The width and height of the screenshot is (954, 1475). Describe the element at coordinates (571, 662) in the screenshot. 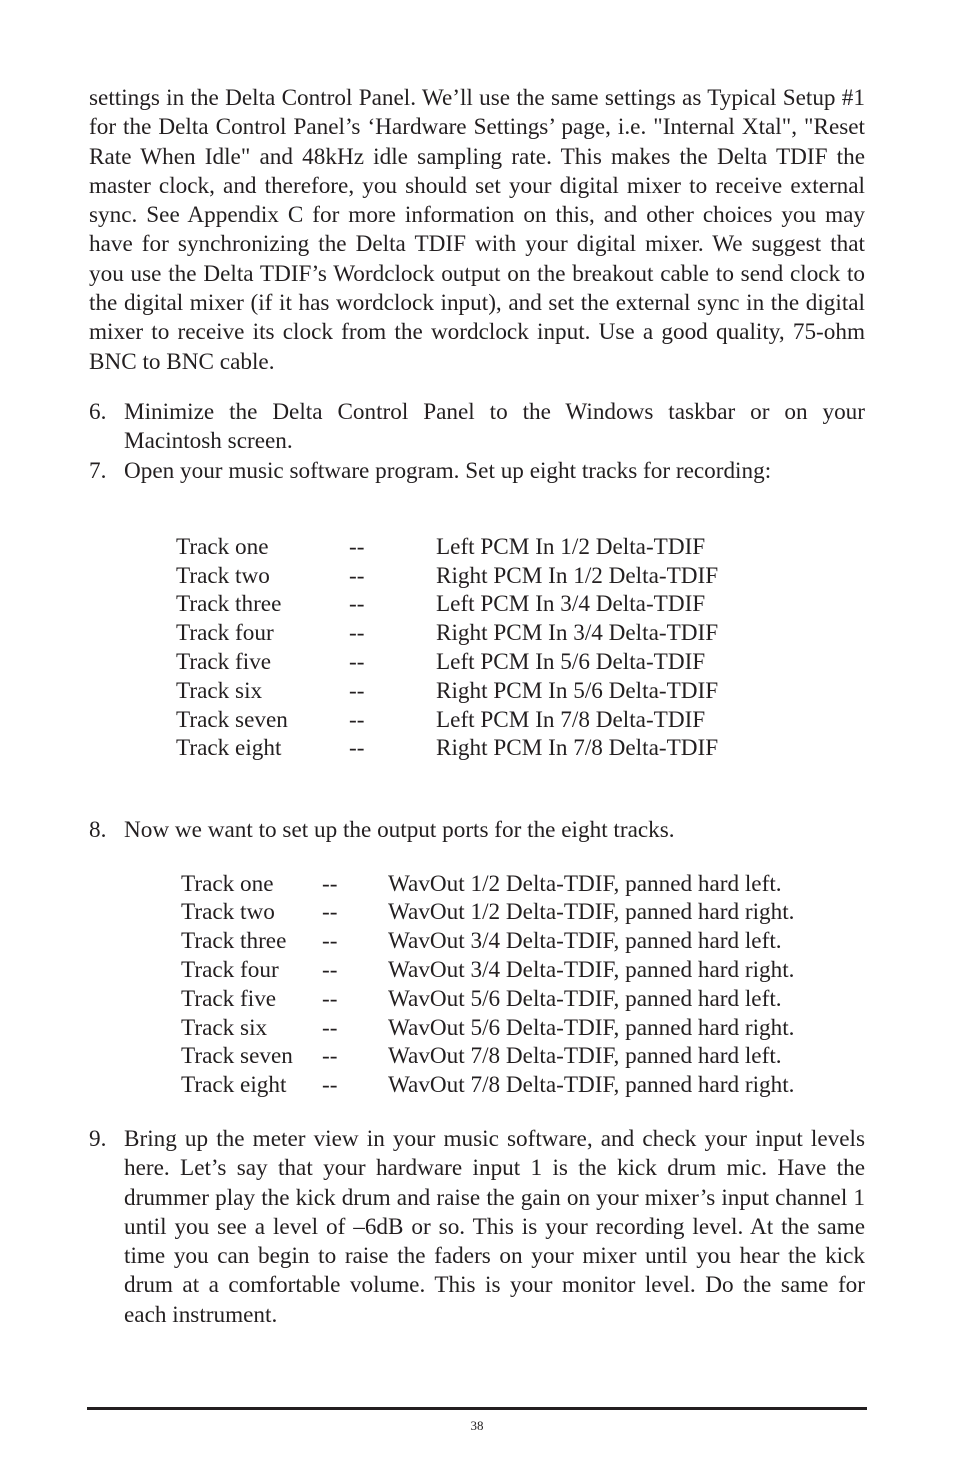

I see `port-assignment: Left PCM In 5/6 Delta-TDIF` at that location.